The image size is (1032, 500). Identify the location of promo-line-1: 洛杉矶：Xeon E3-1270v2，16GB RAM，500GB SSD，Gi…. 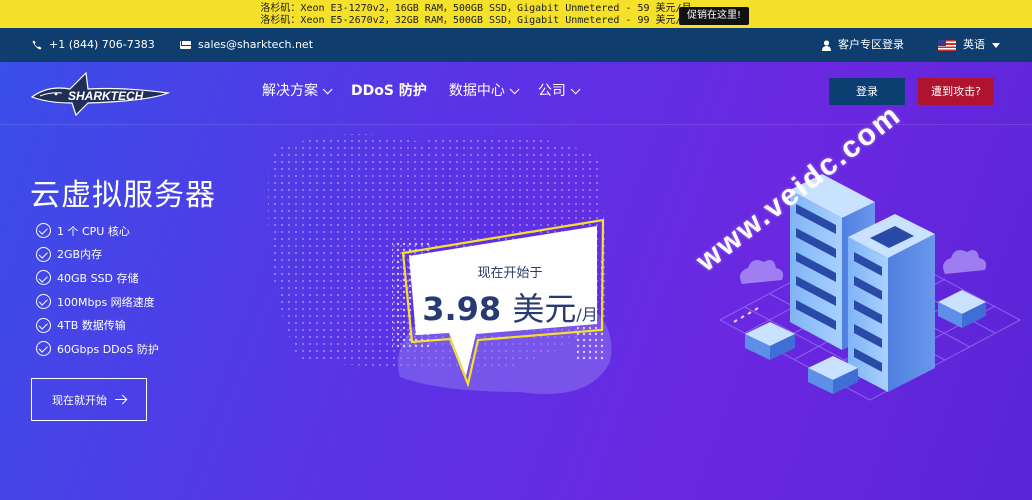
(476, 8).